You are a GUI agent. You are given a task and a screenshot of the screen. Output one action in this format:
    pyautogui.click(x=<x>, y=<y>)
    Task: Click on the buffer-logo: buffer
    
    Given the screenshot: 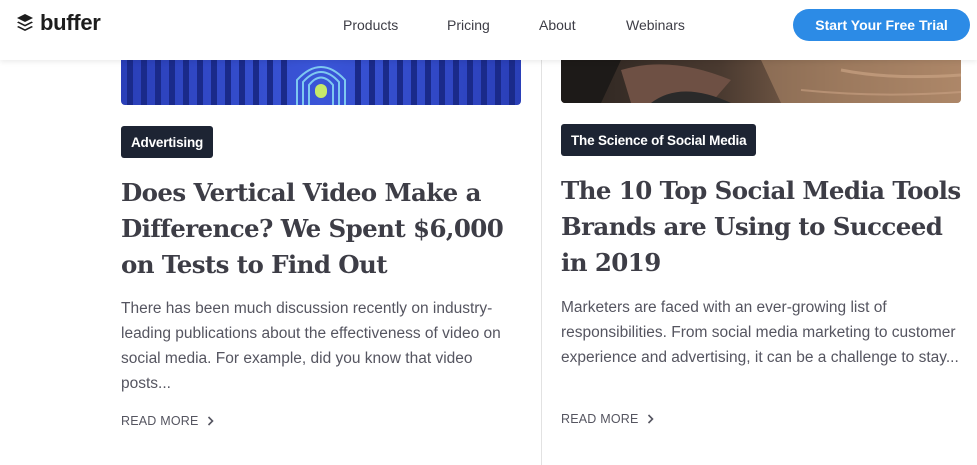 What is the action you would take?
    pyautogui.click(x=58, y=23)
    